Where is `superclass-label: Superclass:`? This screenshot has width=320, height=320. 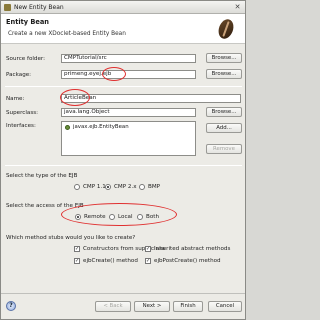
superclass-label: Superclass: is located at coordinates (22, 113).